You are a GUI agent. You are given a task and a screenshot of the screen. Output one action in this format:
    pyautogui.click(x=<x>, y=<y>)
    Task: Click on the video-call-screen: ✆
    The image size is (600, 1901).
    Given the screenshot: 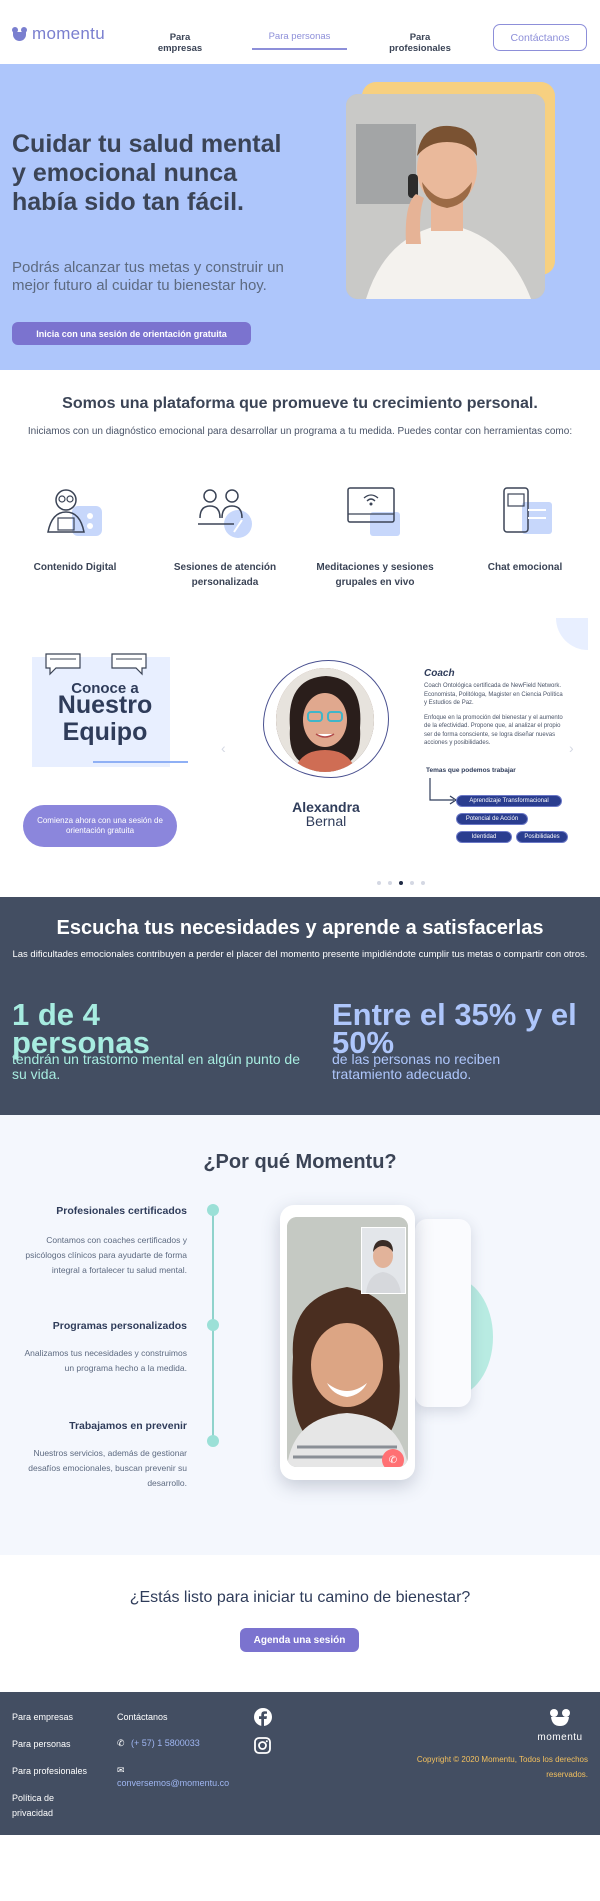 What is the action you would take?
    pyautogui.click(x=347, y=1342)
    